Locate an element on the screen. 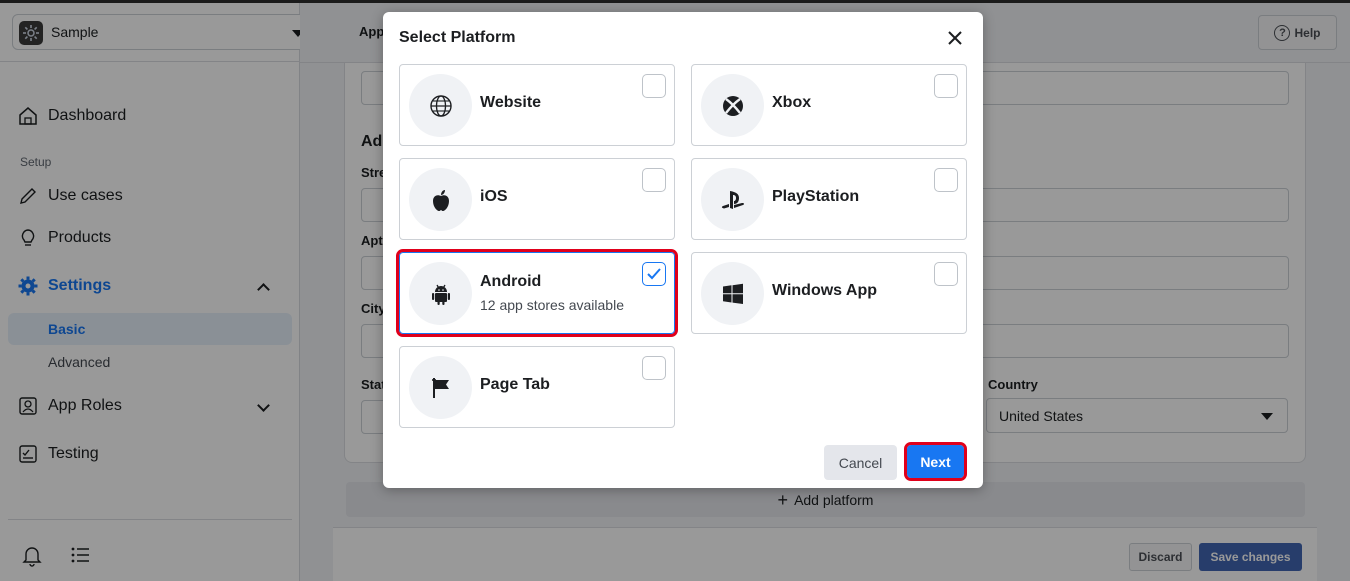 This screenshot has width=1350, height=581. platform-tile-playstation: PlayStation is located at coordinates (829, 199).